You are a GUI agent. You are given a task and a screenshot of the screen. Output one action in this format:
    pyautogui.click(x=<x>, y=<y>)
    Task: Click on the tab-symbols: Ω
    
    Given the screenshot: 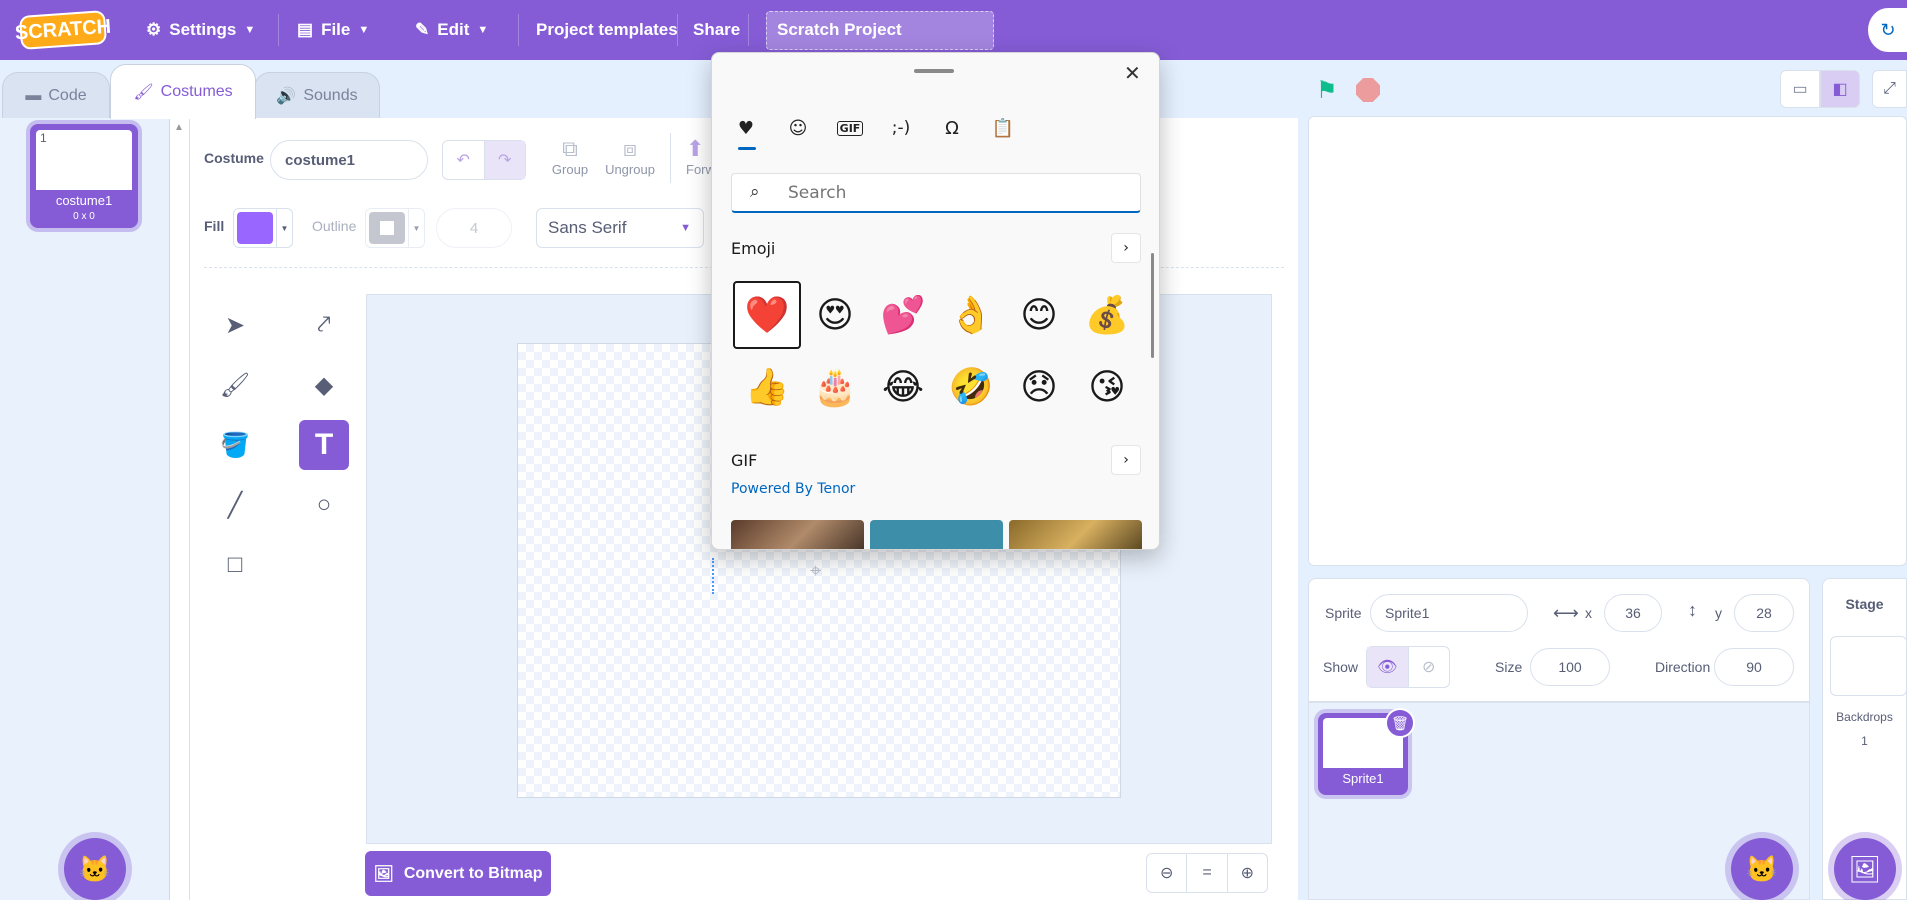 What is the action you would take?
    pyautogui.click(x=952, y=128)
    